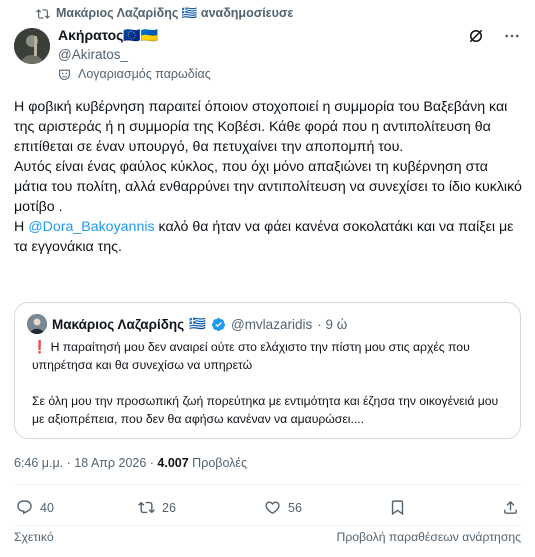  I want to click on views-label: Προβολές, so click(218, 463).